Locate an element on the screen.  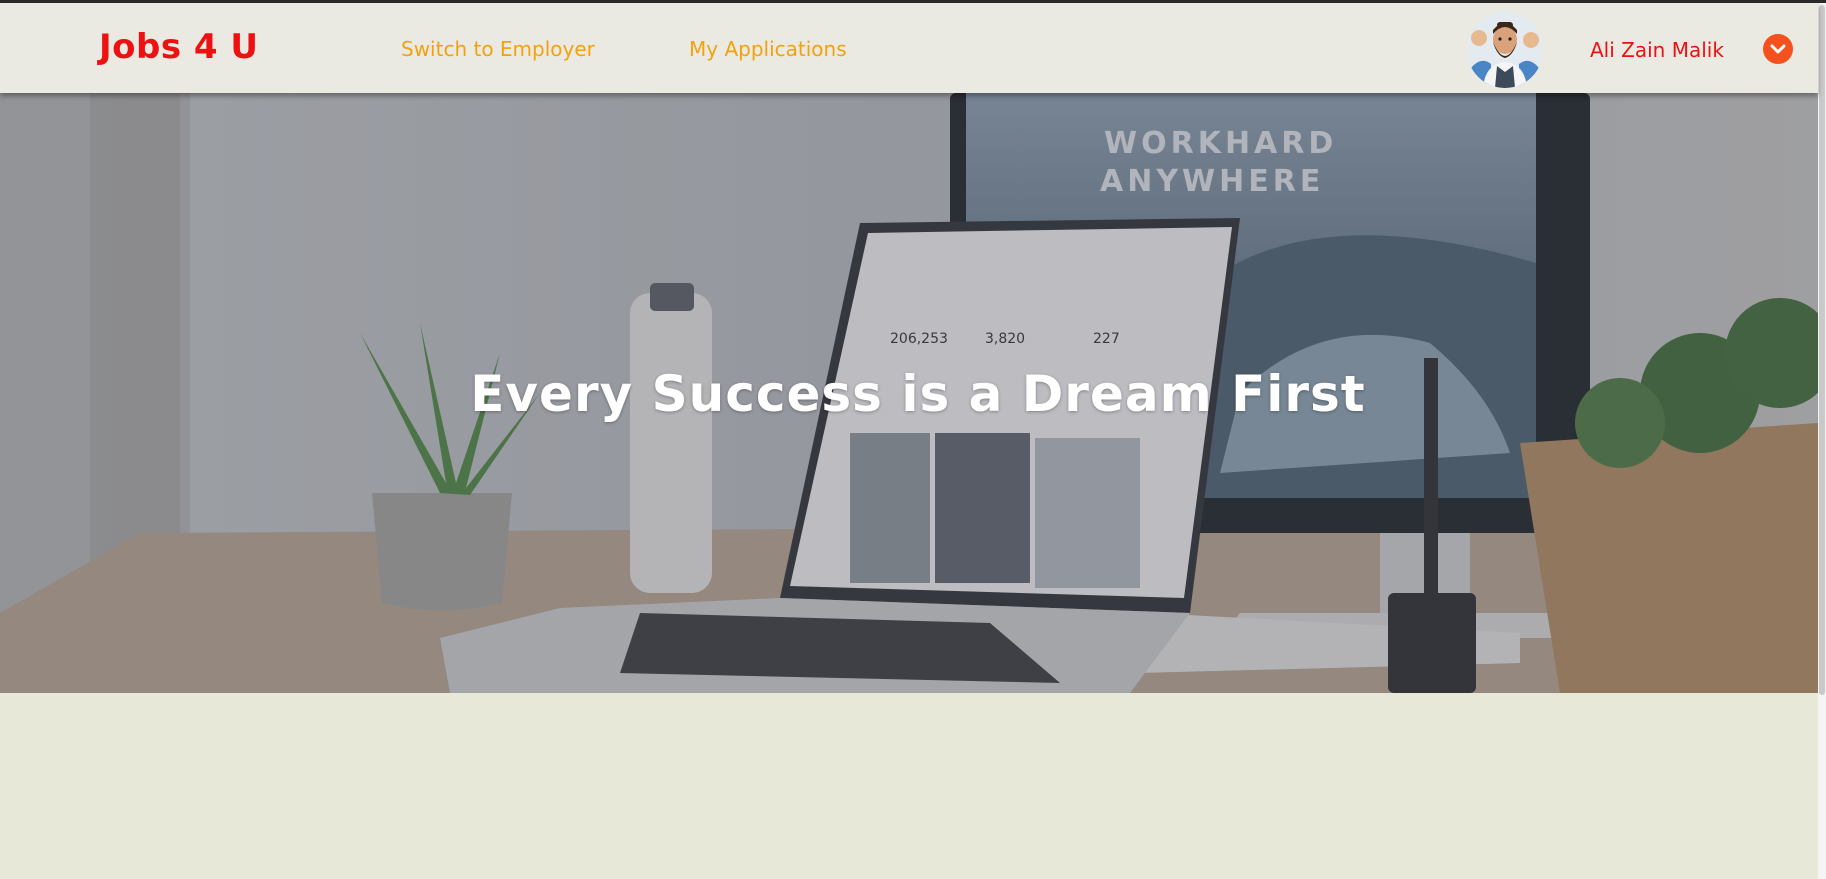
avatar-illustration-icon is located at coordinates (1505, 50).